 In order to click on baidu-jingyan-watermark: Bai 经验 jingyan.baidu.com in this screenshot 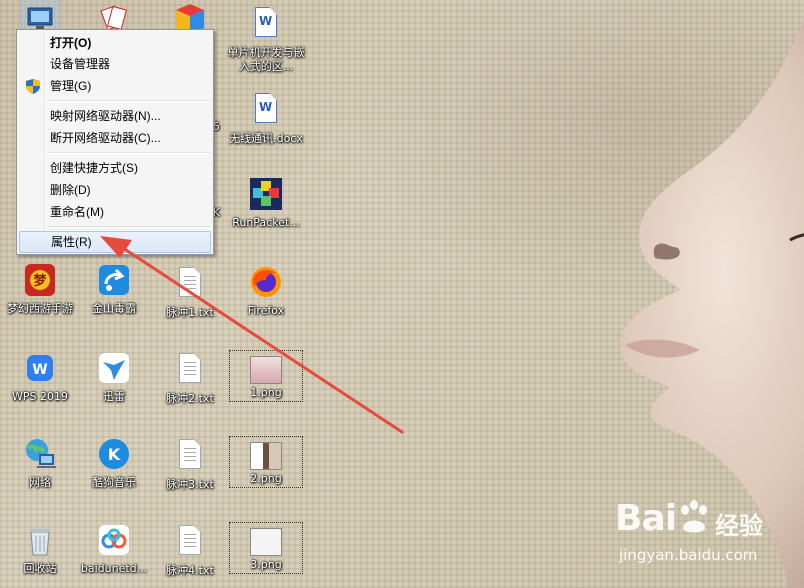, I will do `click(705, 538)`.